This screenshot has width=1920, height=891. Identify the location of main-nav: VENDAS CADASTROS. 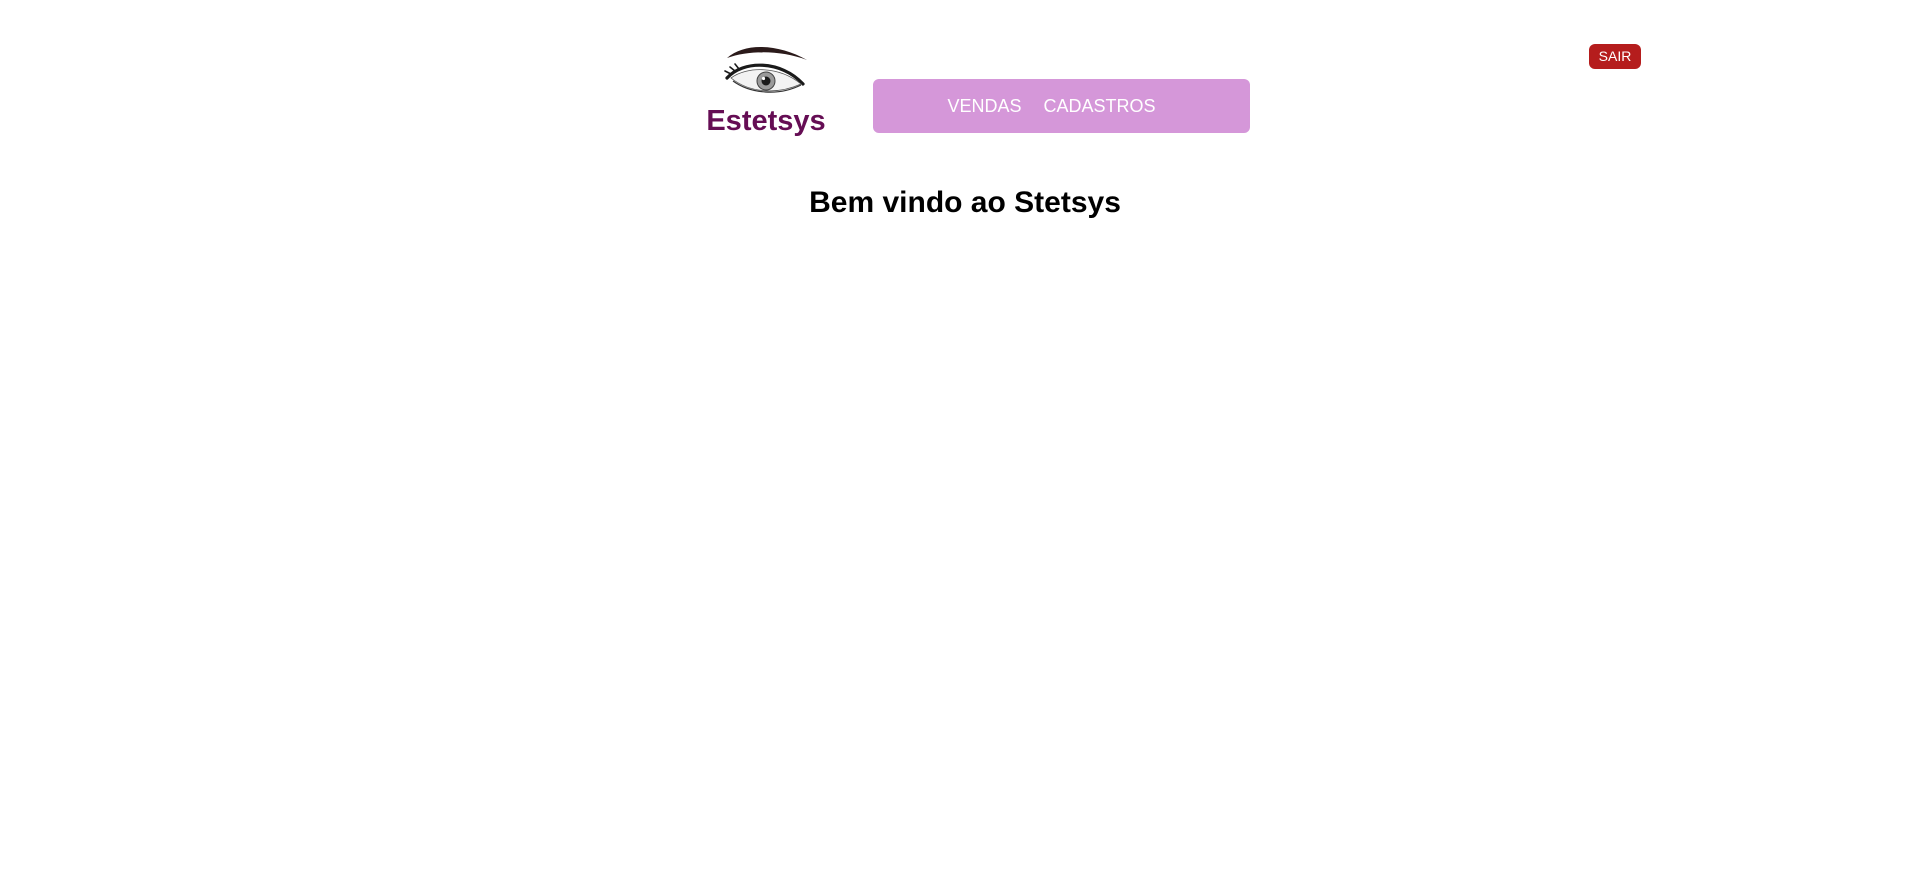
(1061, 106).